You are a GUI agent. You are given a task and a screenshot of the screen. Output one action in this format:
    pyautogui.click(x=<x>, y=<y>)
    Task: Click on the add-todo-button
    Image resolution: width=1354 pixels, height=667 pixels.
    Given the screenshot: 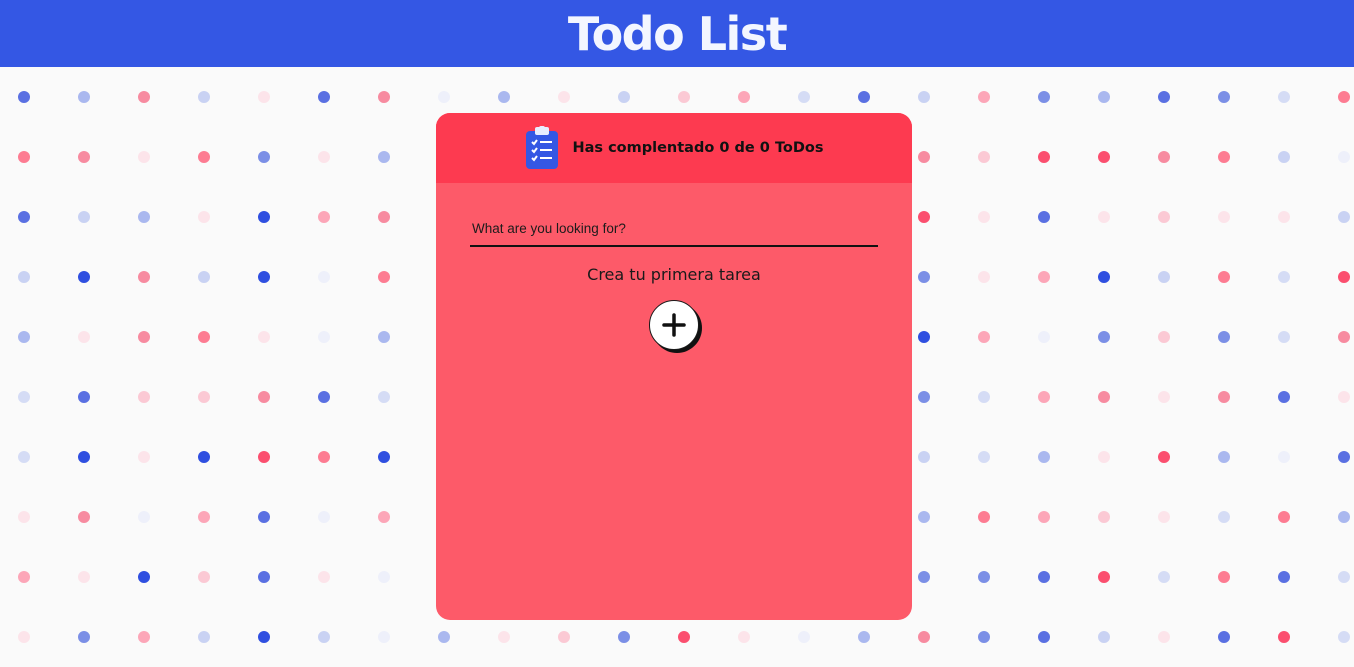 What is the action you would take?
    pyautogui.click(x=674, y=325)
    